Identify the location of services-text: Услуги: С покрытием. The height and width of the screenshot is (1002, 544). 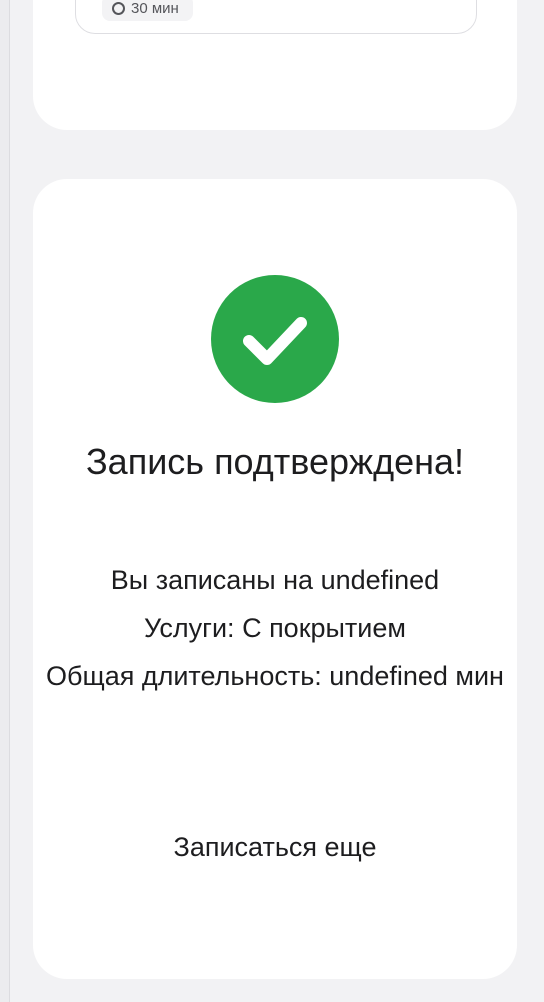
(275, 628).